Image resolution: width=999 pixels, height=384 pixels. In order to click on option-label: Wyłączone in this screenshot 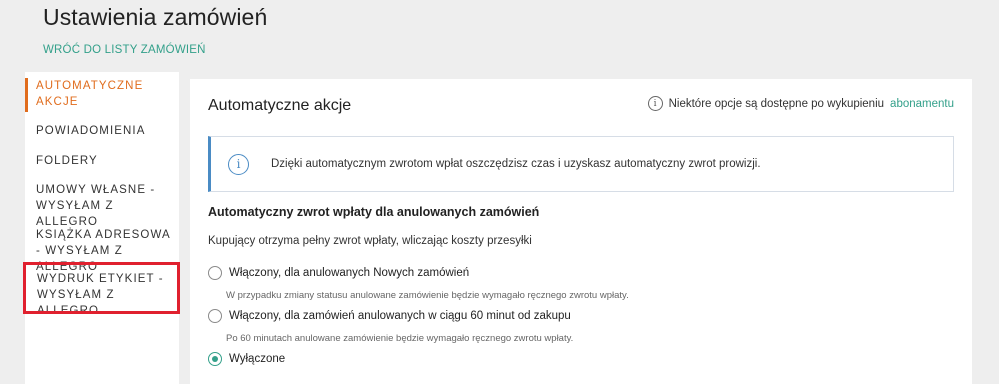, I will do `click(257, 359)`.